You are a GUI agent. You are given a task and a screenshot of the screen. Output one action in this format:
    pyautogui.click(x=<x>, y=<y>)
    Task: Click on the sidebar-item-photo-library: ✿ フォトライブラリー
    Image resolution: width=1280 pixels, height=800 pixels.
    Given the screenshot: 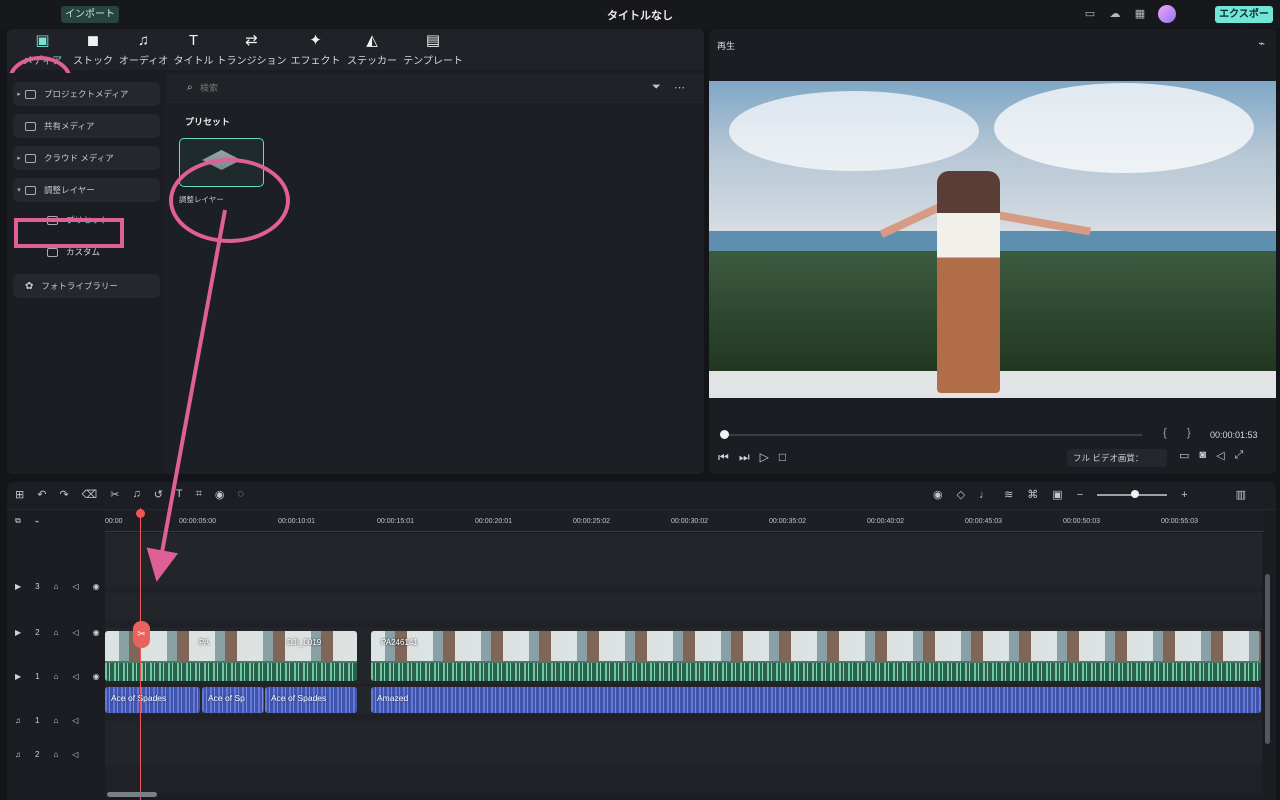 What is the action you would take?
    pyautogui.click(x=86, y=286)
    